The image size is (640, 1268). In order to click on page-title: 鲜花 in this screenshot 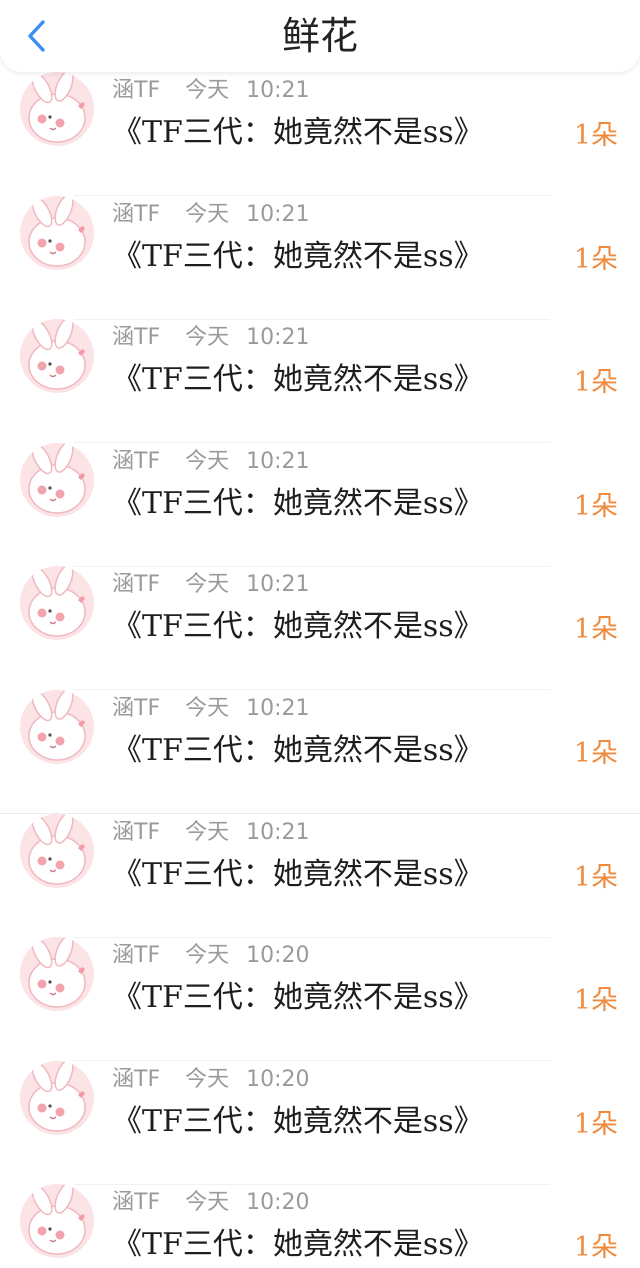, I will do `click(319, 36)`.